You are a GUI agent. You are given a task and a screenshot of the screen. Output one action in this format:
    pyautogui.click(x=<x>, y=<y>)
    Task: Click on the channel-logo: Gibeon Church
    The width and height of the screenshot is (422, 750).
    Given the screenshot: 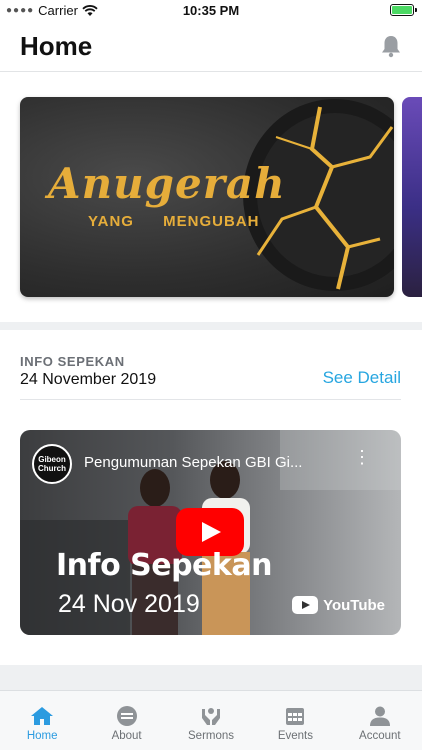 What is the action you would take?
    pyautogui.click(x=52, y=464)
    